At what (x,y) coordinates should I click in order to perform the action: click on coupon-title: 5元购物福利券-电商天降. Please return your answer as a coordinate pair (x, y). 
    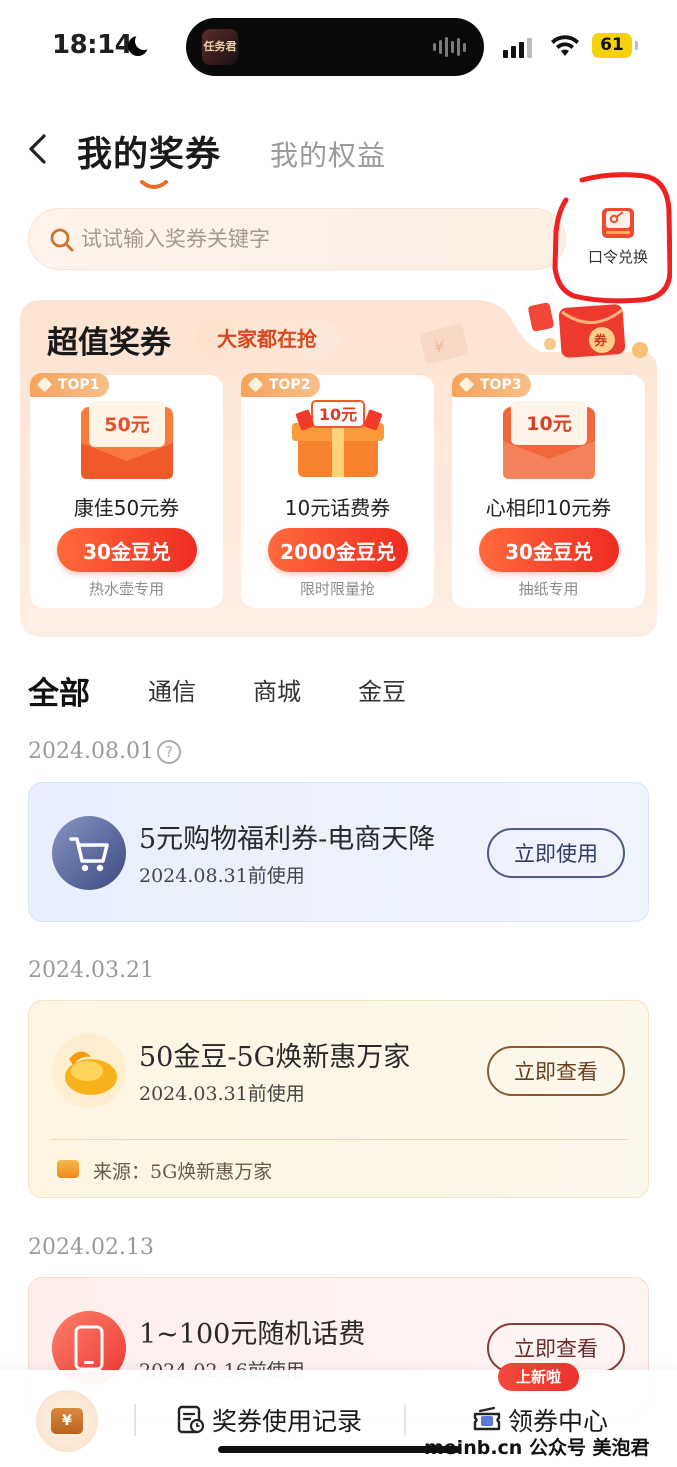
    Looking at the image, I should click on (287, 839).